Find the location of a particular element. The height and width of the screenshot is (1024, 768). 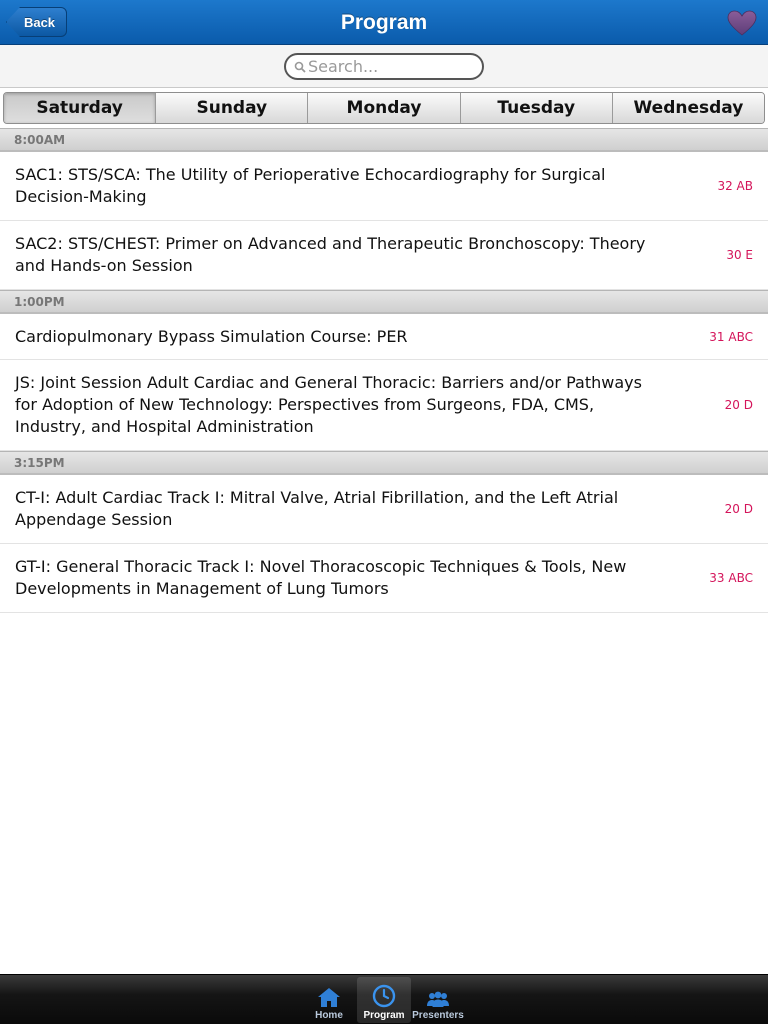

search-bar is located at coordinates (384, 66).